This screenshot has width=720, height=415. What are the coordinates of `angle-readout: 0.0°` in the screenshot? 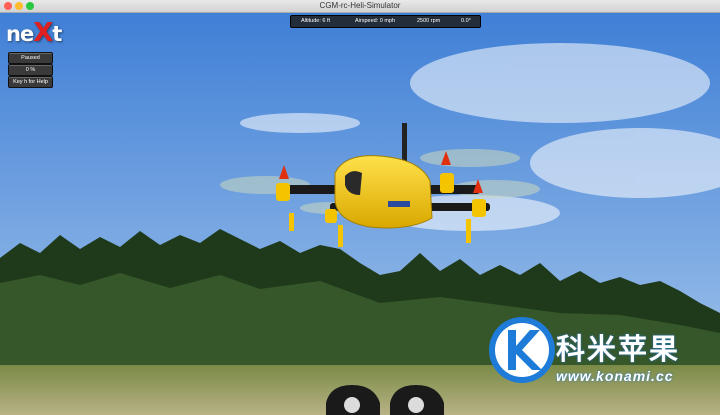 It's located at (466, 21).